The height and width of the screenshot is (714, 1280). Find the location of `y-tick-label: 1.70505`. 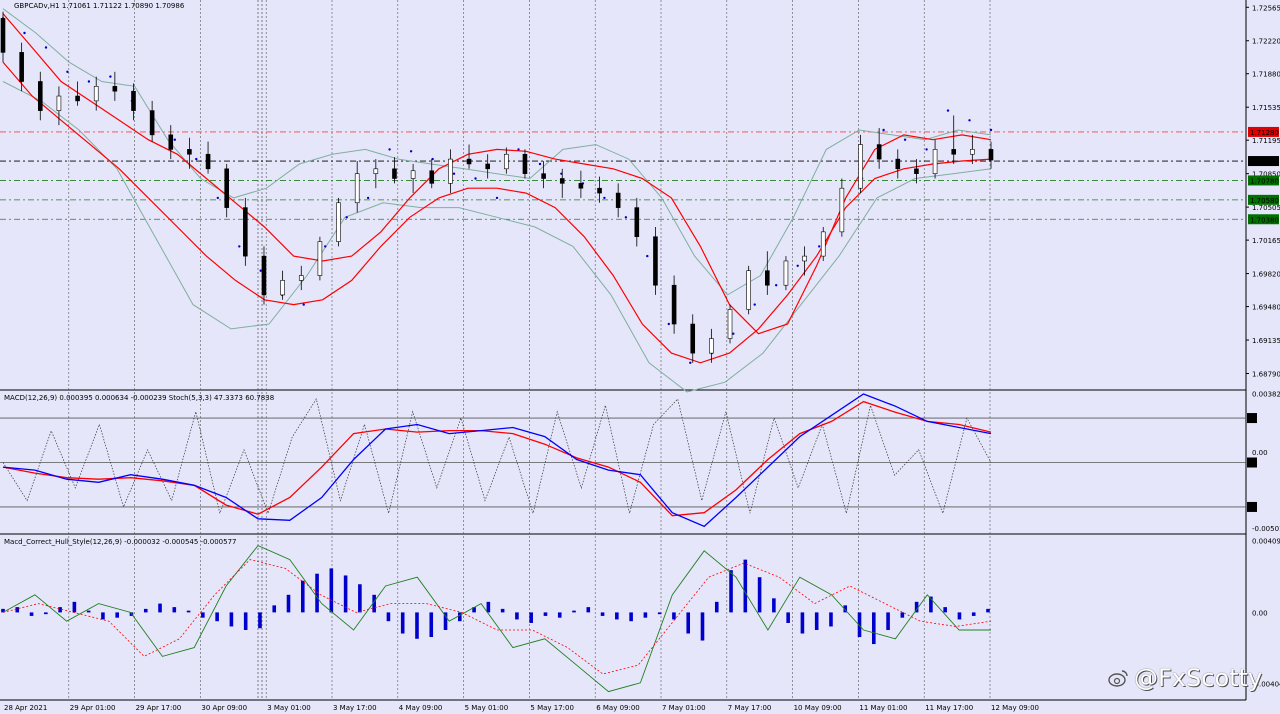

y-tick-label: 1.70505 is located at coordinates (1266, 208).